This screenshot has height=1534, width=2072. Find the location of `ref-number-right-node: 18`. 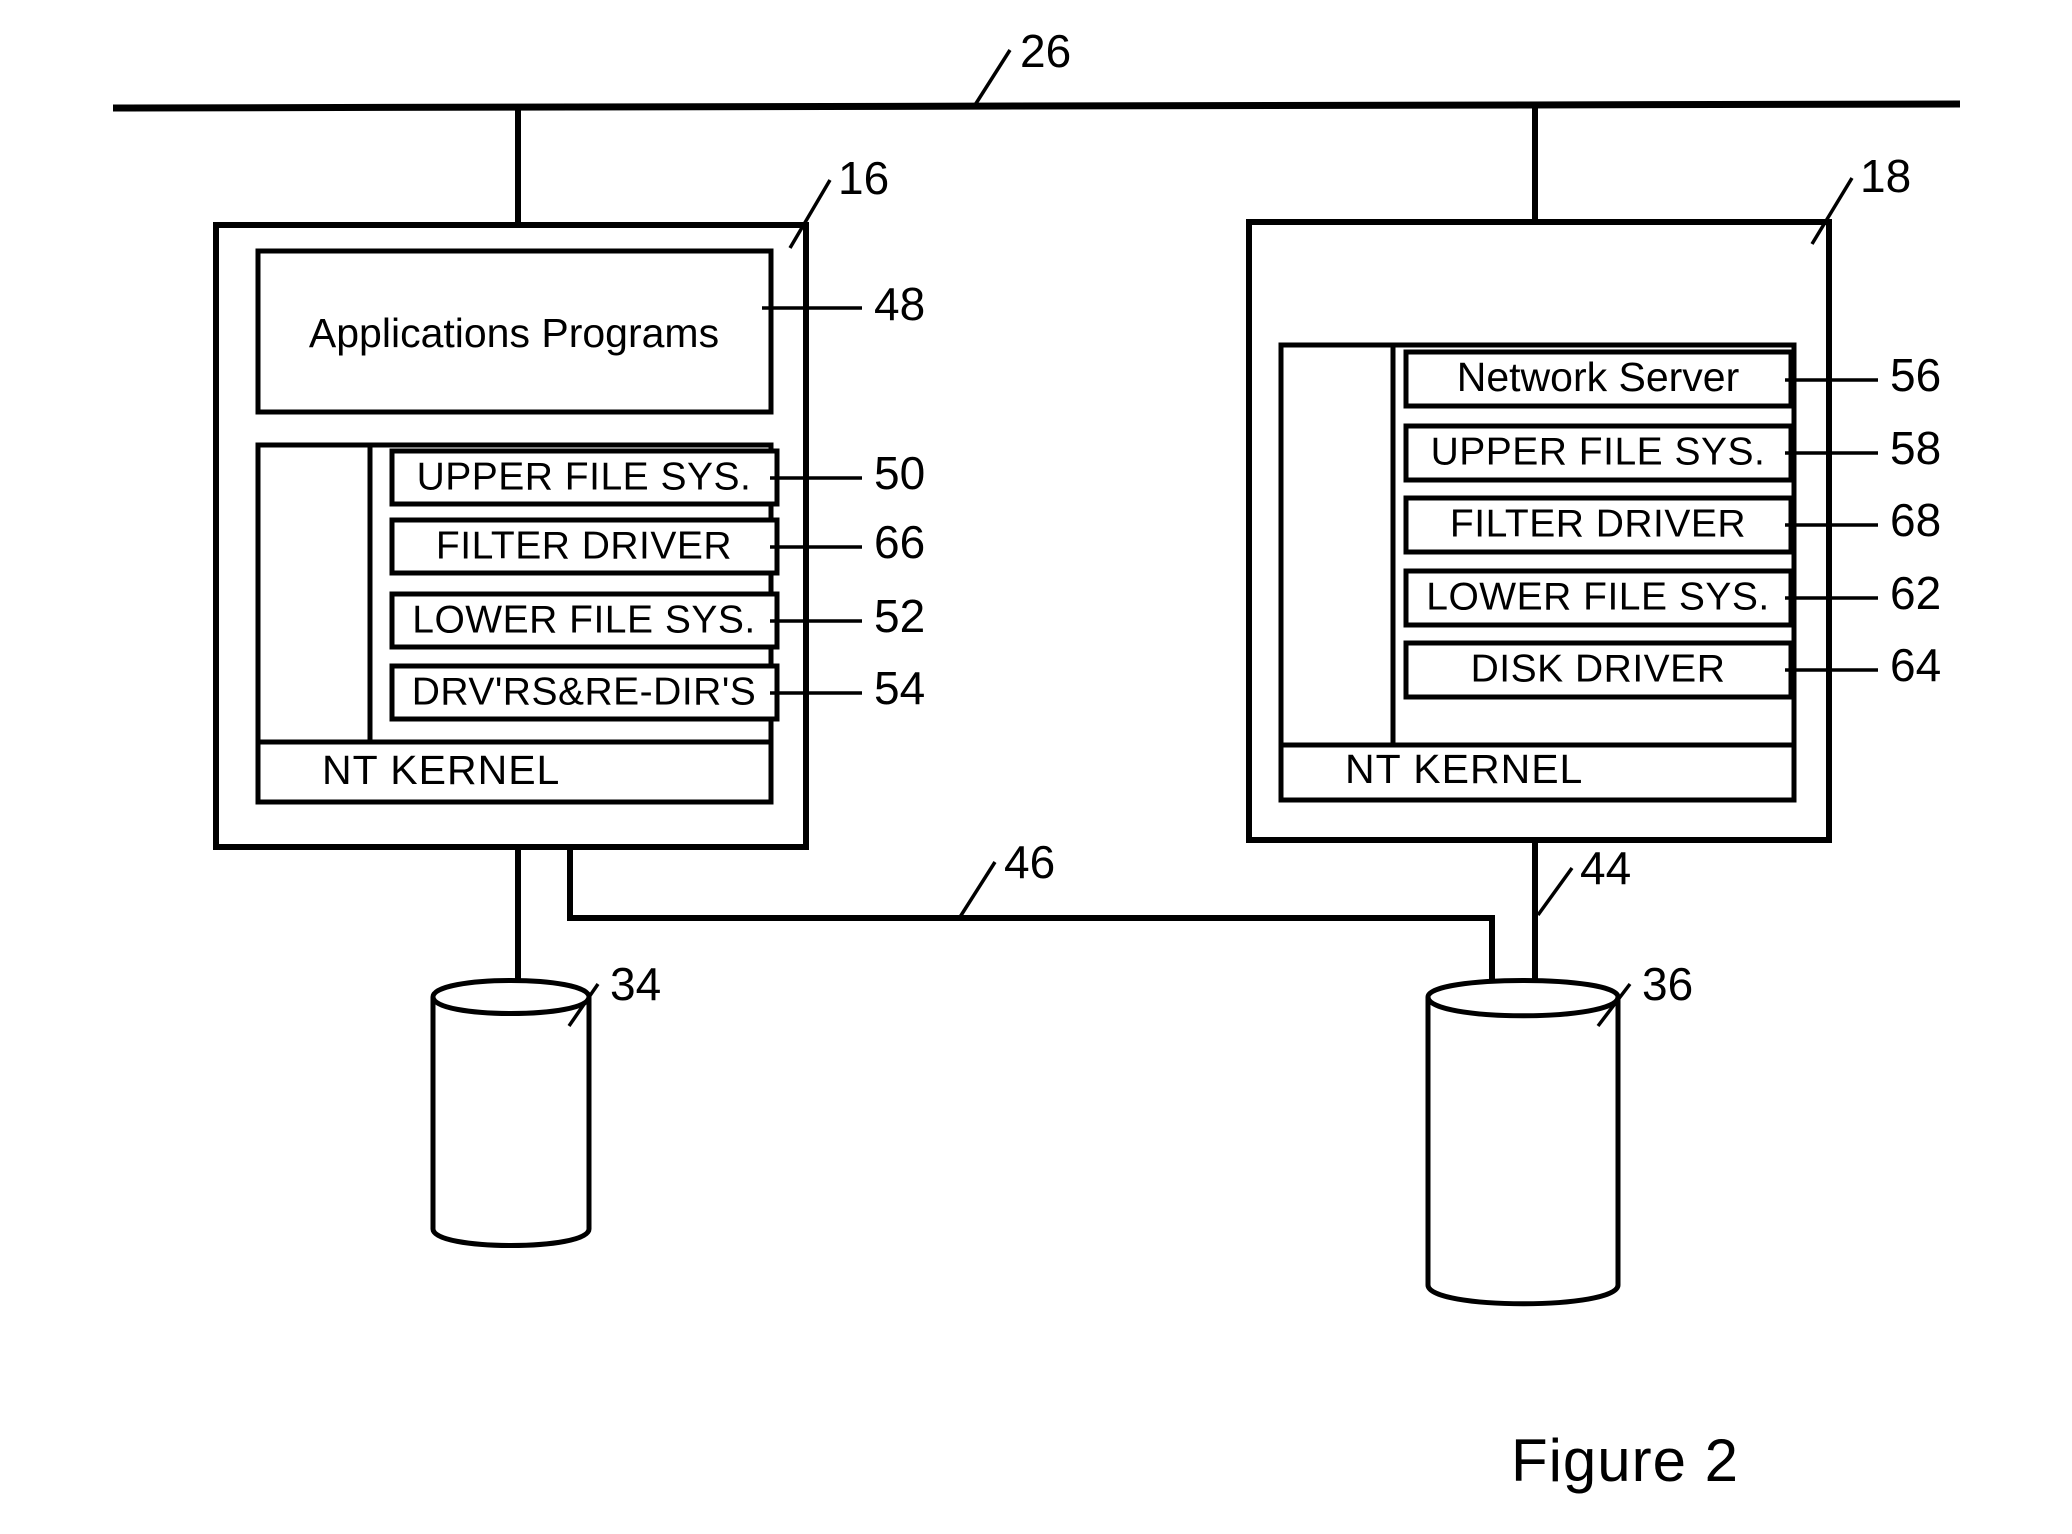

ref-number-right-node: 18 is located at coordinates (1885, 176).